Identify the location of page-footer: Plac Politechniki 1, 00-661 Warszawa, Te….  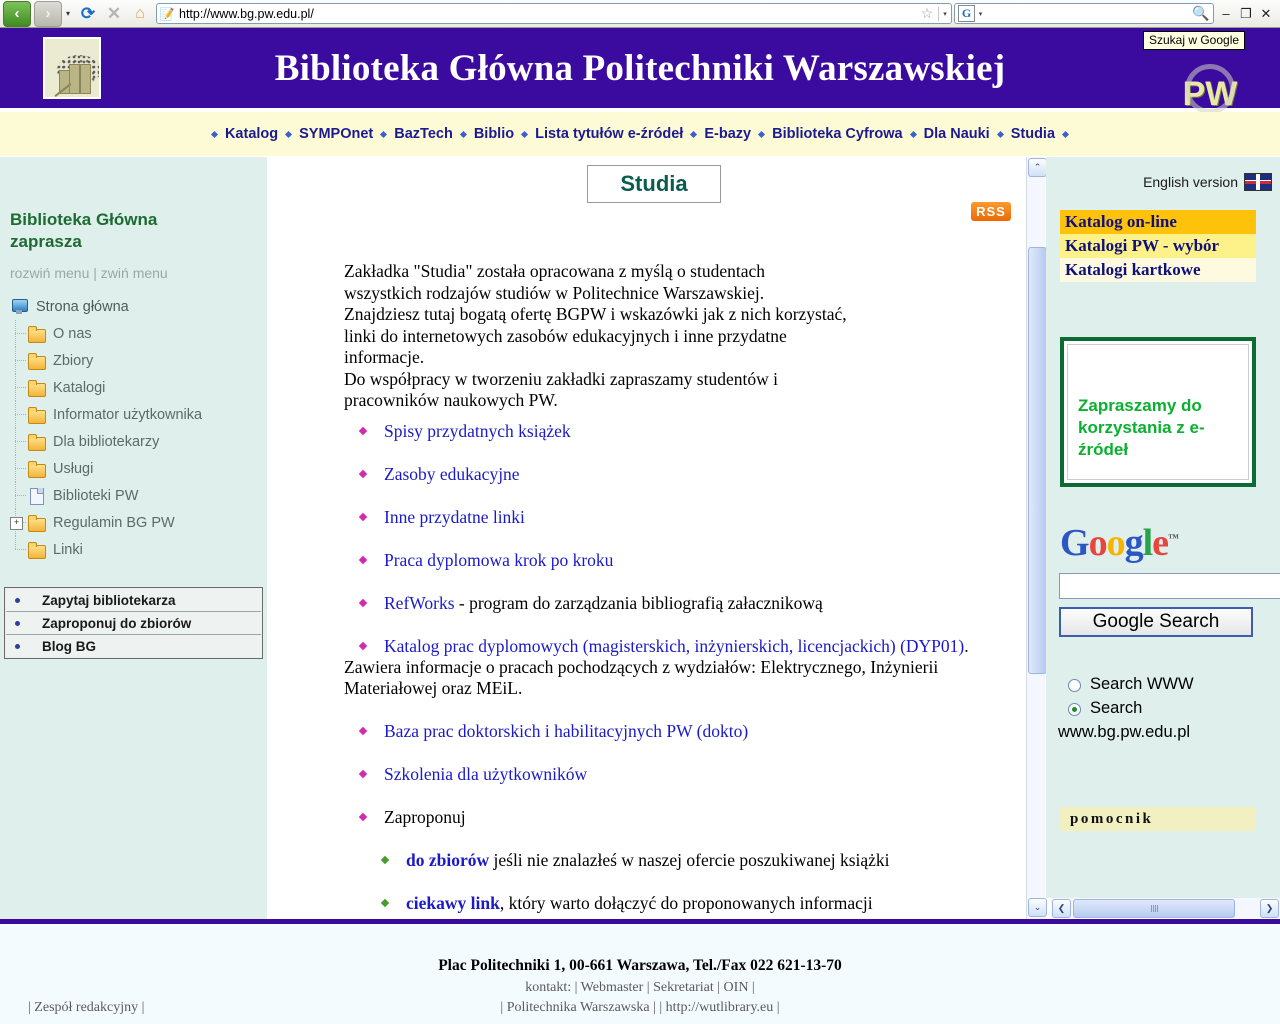
(640, 974).